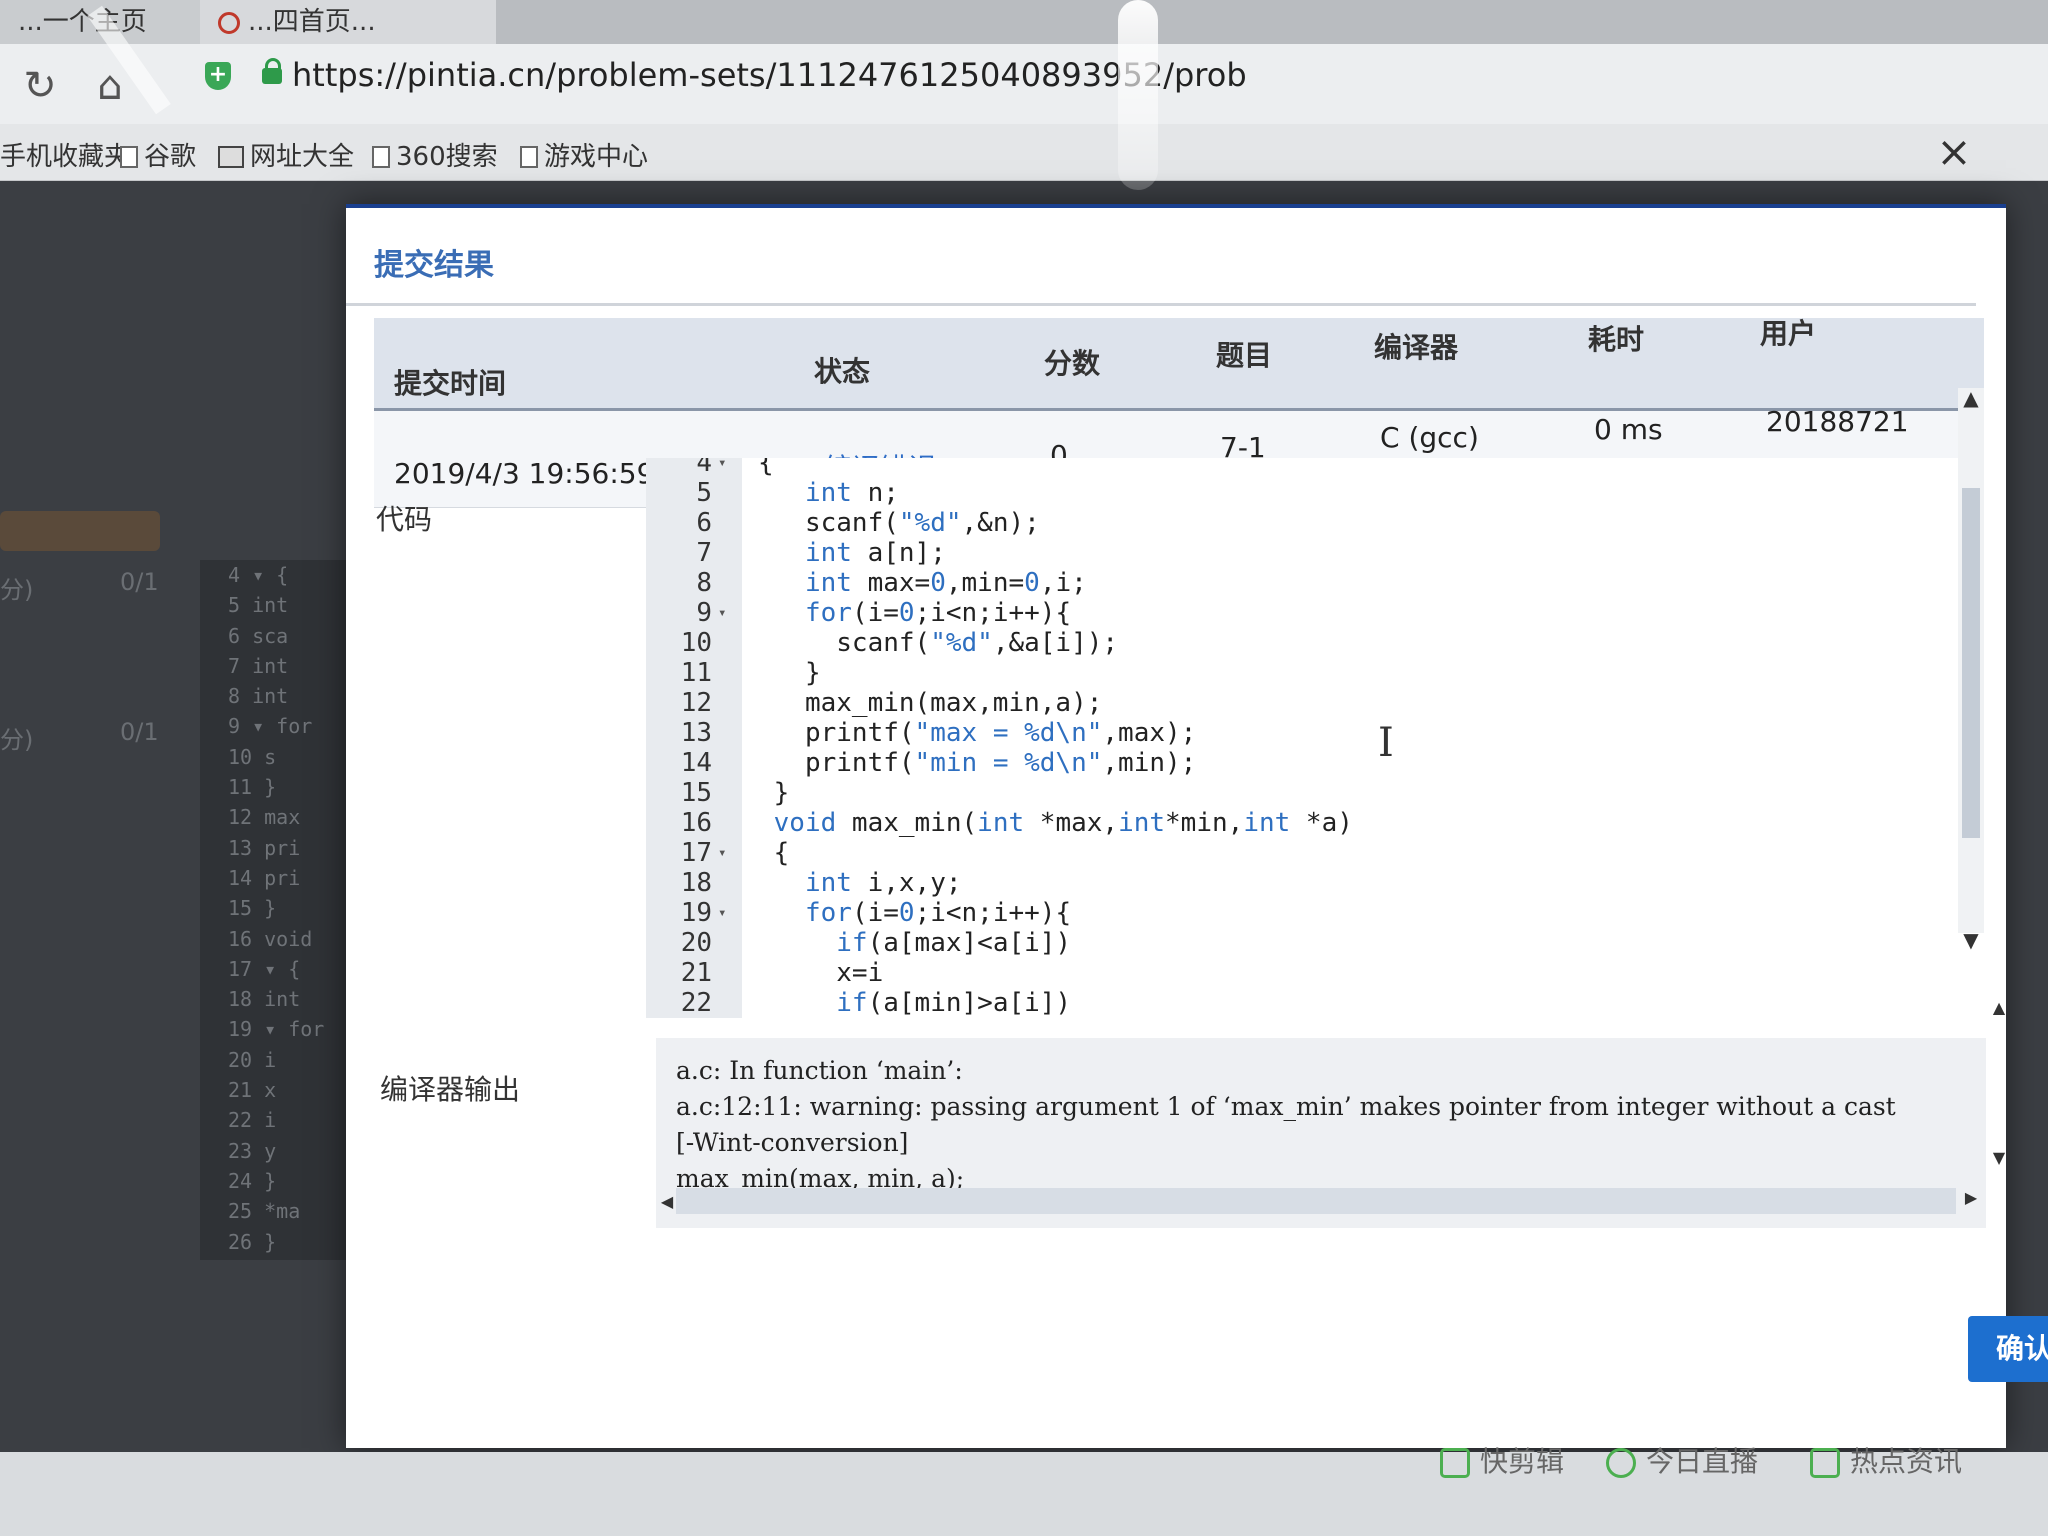 The width and height of the screenshot is (2048, 1536). Describe the element at coordinates (435, 154) in the screenshot. I see `bookmark-360-search: 360搜索` at that location.